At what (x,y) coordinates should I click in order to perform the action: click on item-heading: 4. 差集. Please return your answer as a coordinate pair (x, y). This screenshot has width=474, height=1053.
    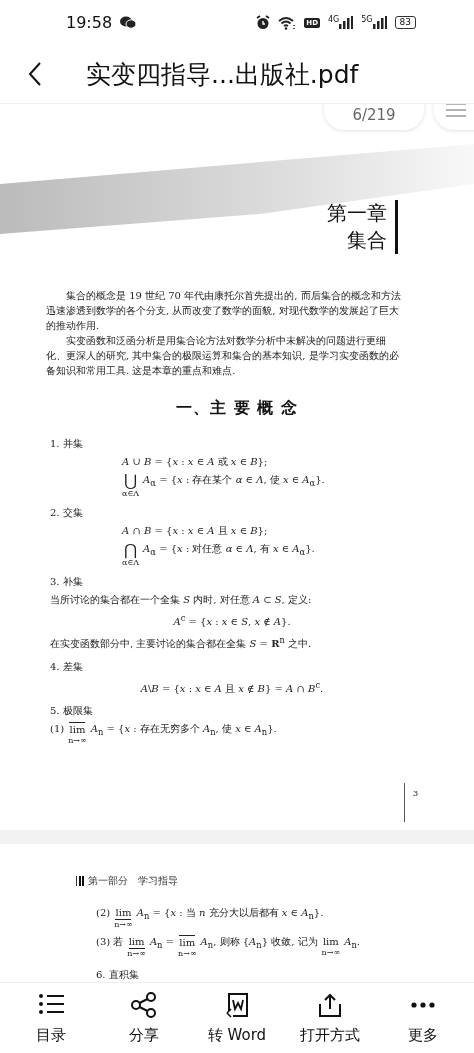
    Looking at the image, I should click on (66, 666).